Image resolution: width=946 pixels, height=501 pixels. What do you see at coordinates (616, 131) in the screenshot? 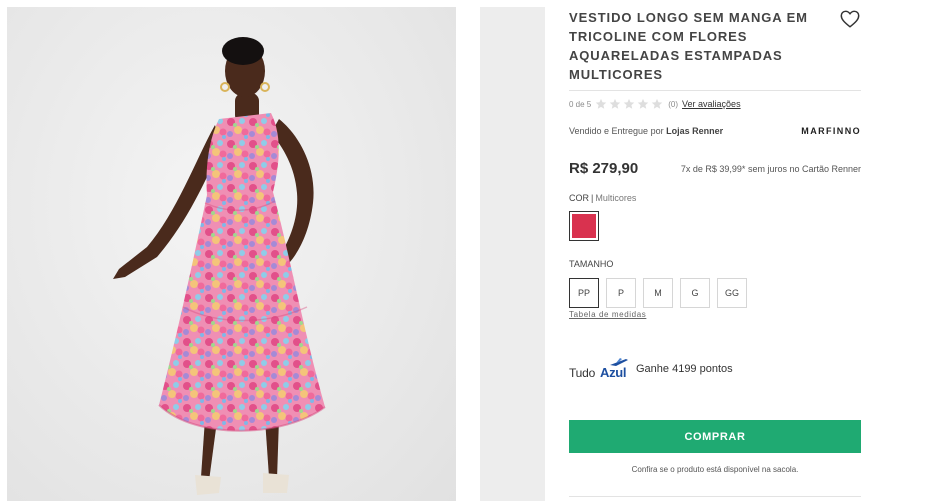
I see `seller-prefix: Vendido e Entregue por` at bounding box center [616, 131].